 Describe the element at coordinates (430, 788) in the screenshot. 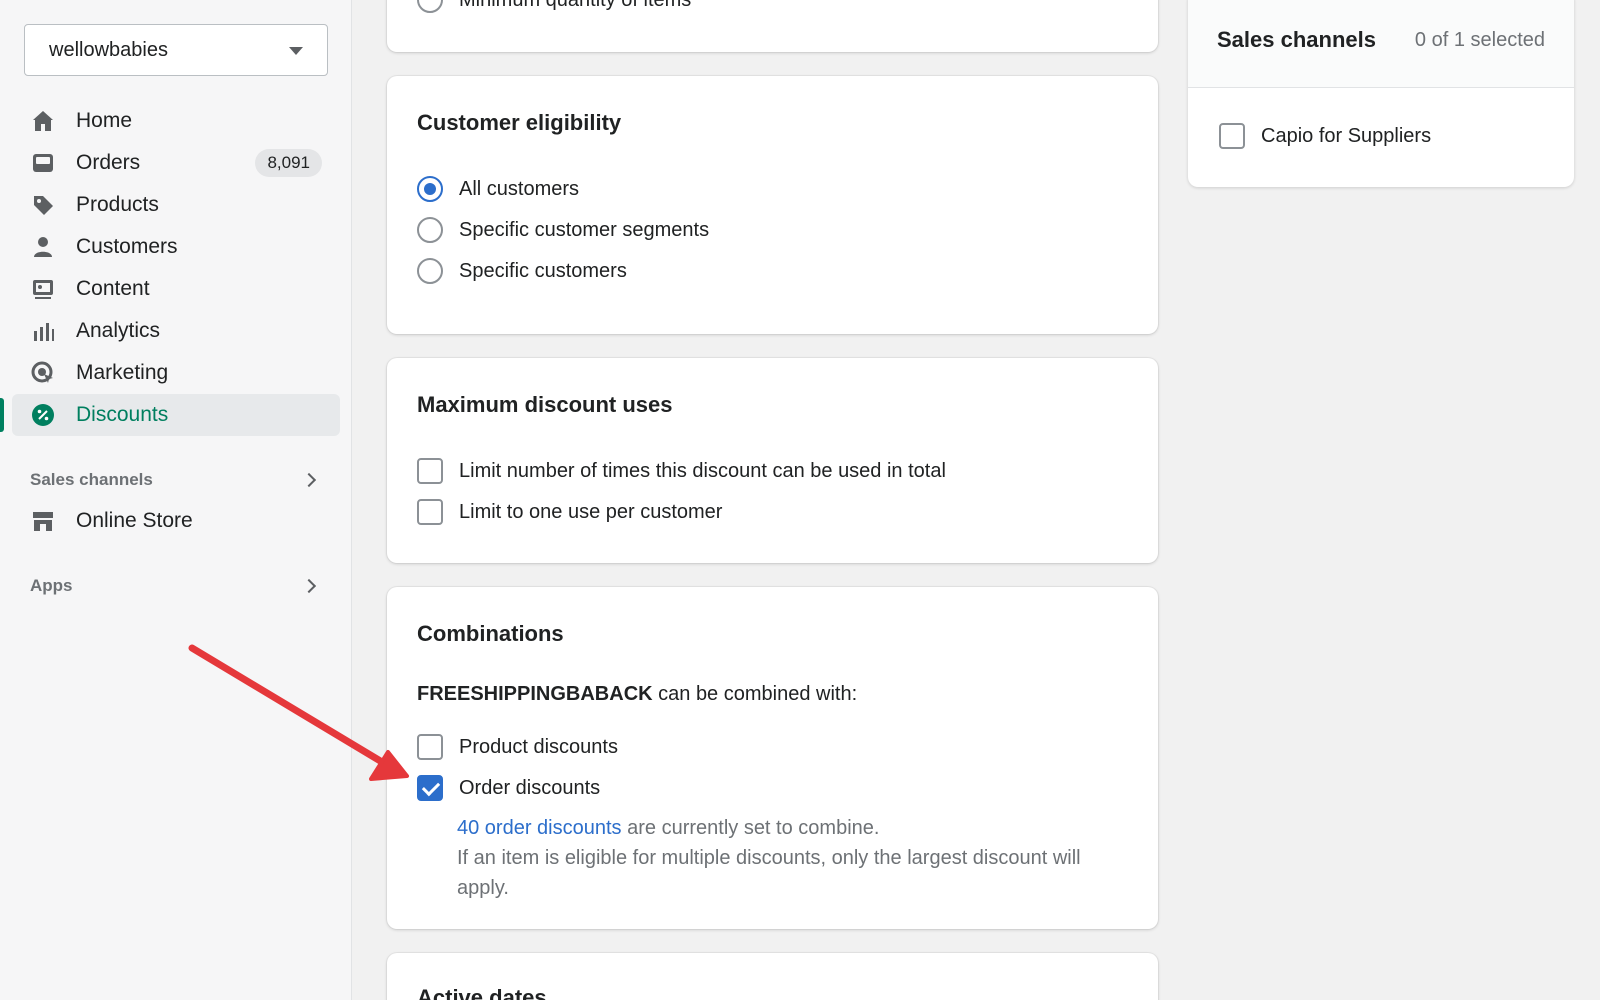

I see `order-discounts-checkbox` at that location.